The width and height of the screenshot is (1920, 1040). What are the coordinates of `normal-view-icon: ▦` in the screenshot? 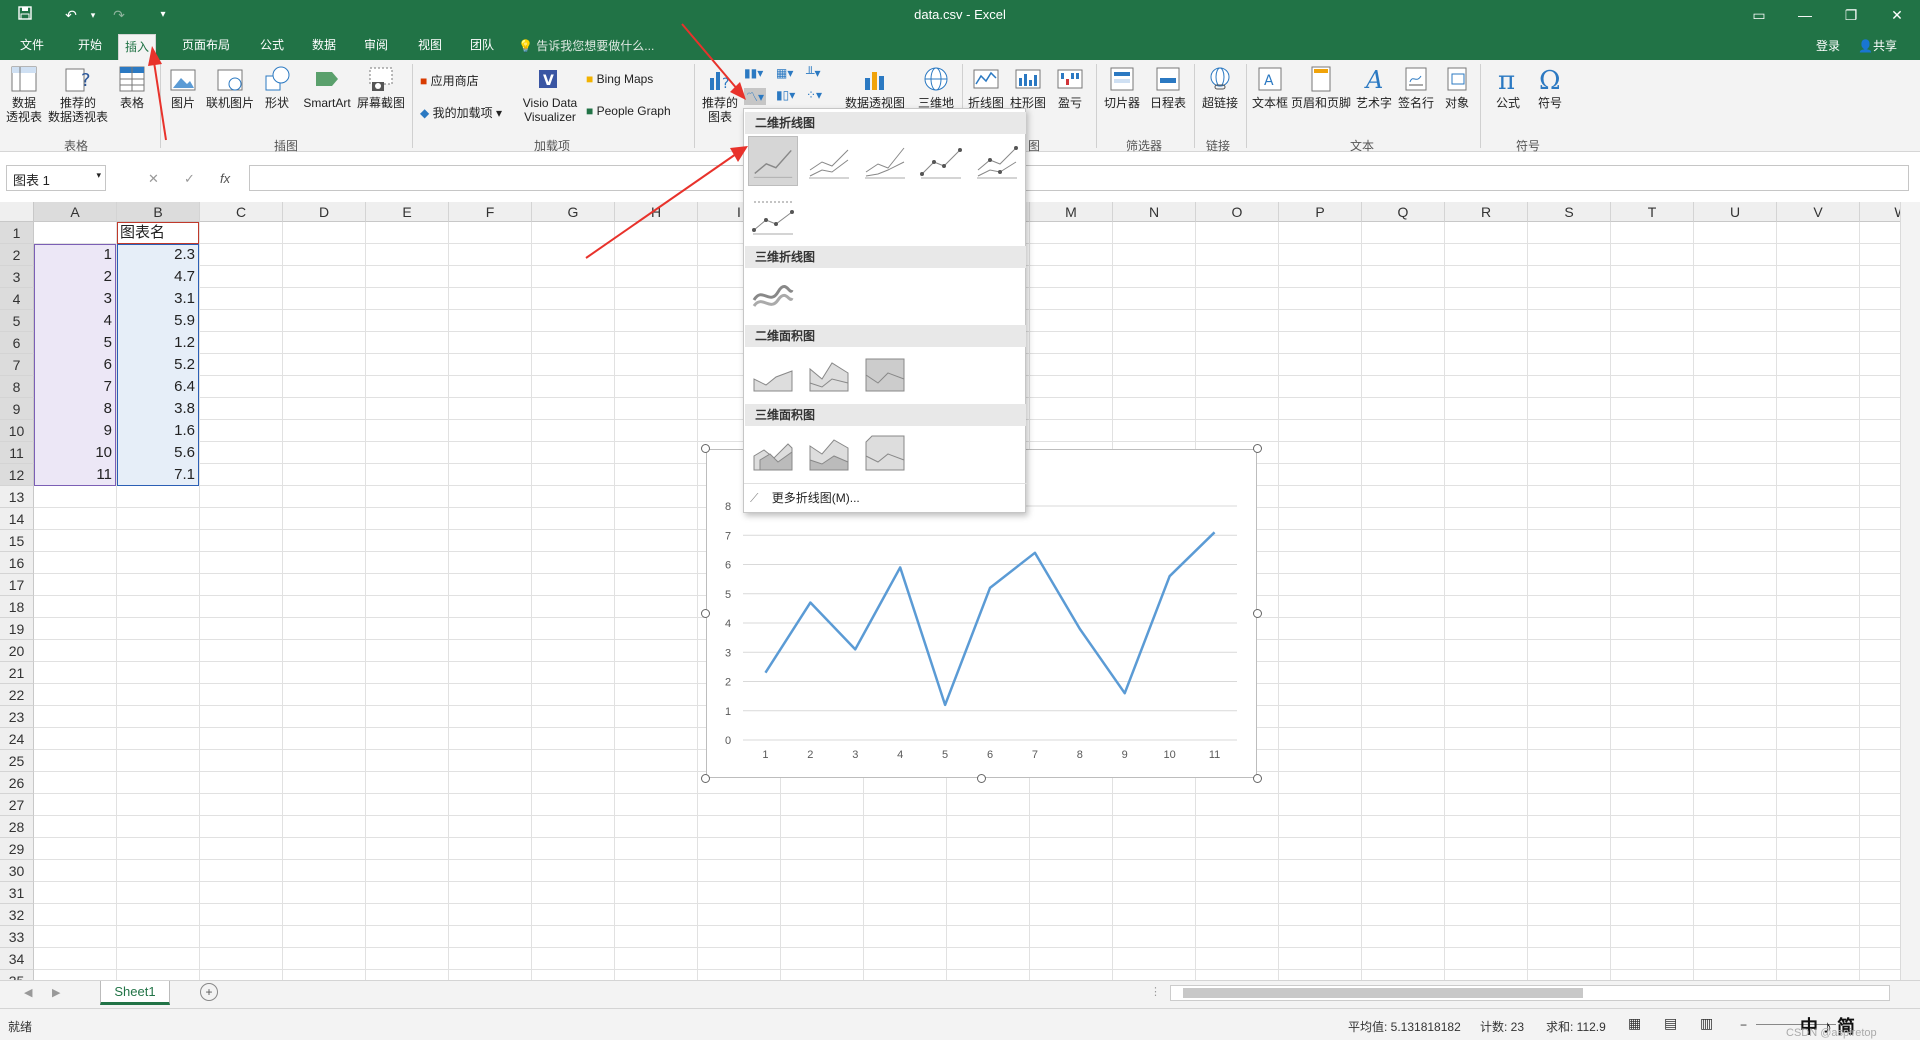 It's located at (1634, 1023).